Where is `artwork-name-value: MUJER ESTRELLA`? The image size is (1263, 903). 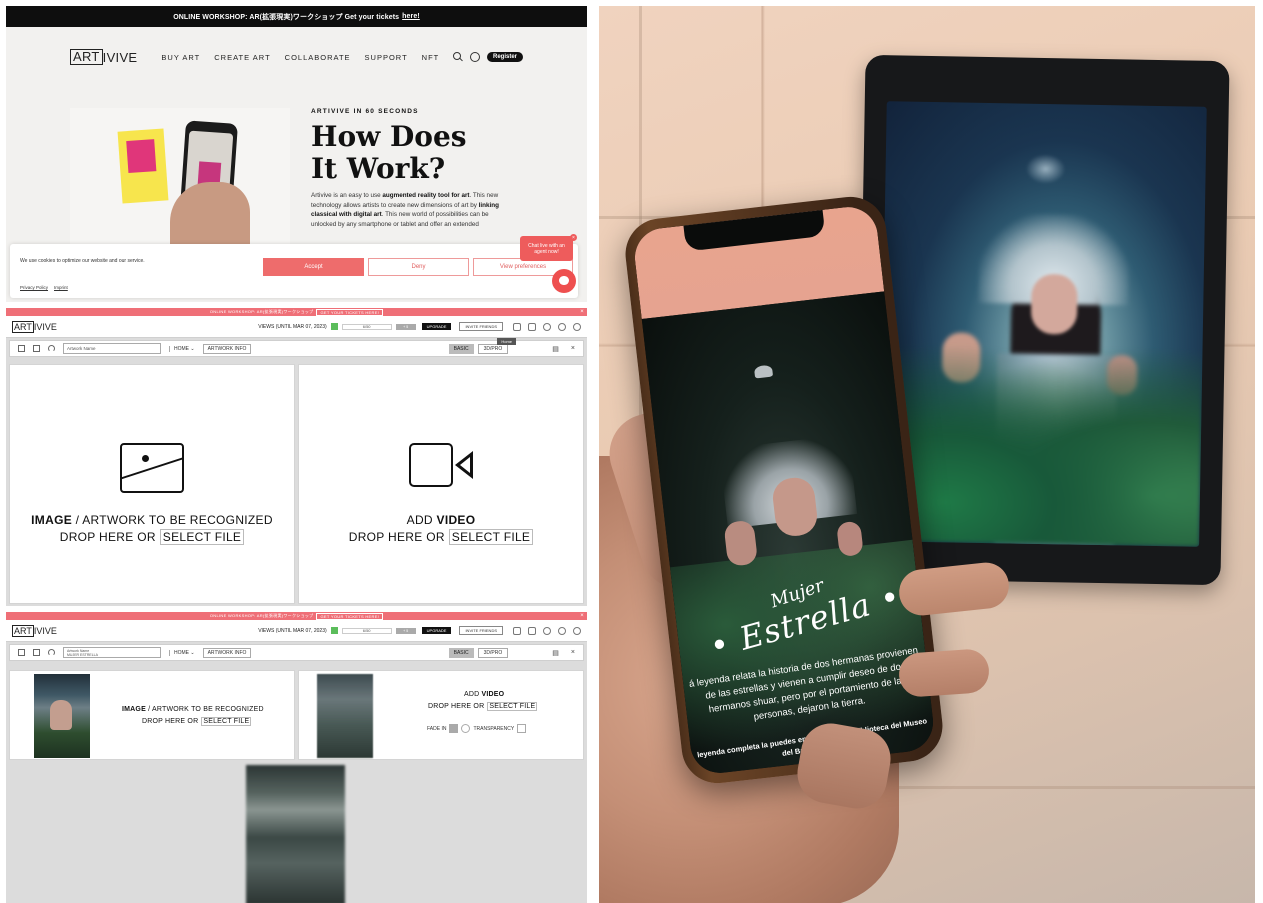
artwork-name-value: MUJER ESTRELLA is located at coordinates (82, 654).